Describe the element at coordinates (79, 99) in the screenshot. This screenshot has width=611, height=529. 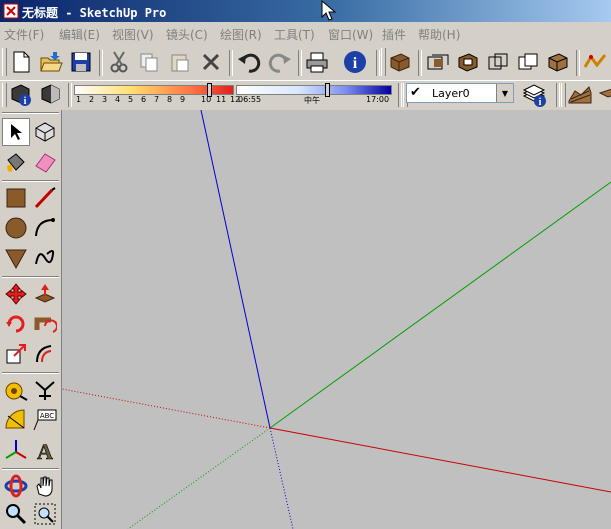
I see `month-tick: 1` at that location.